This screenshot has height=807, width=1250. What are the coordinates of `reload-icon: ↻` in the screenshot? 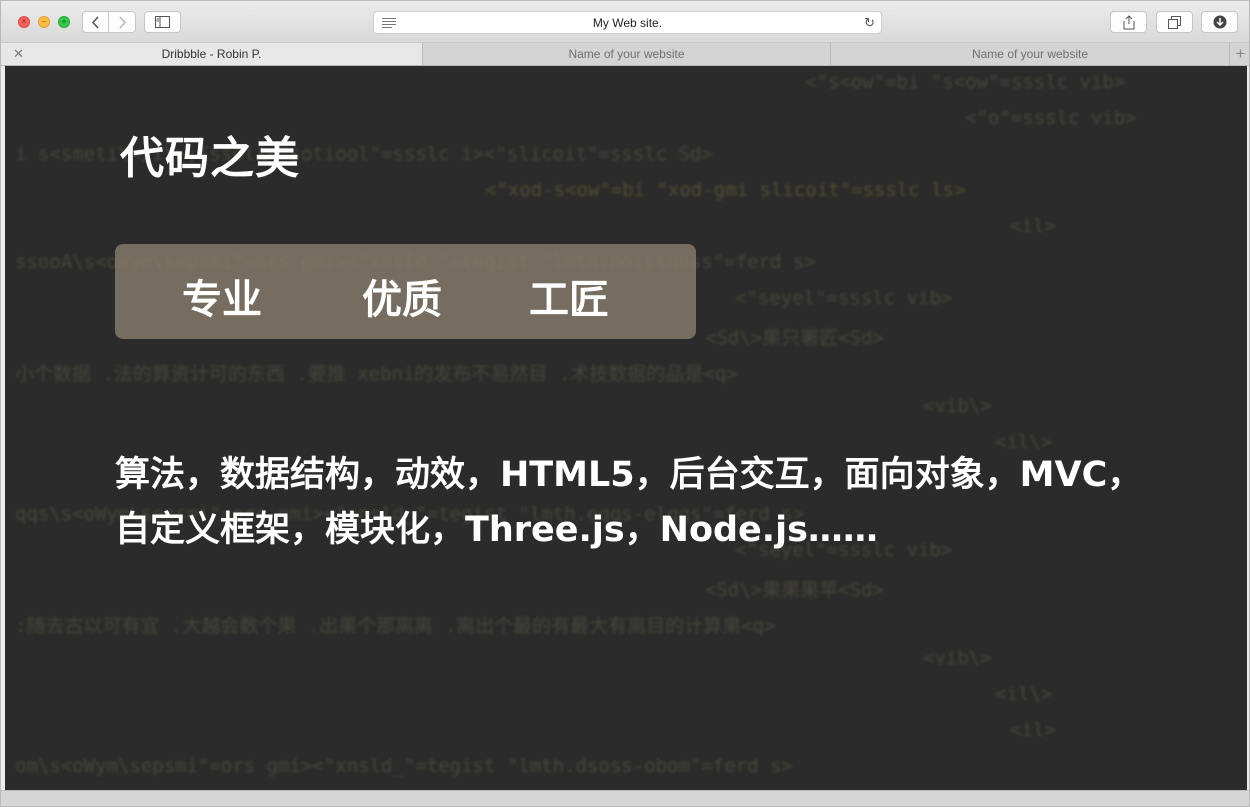 It's located at (869, 23).